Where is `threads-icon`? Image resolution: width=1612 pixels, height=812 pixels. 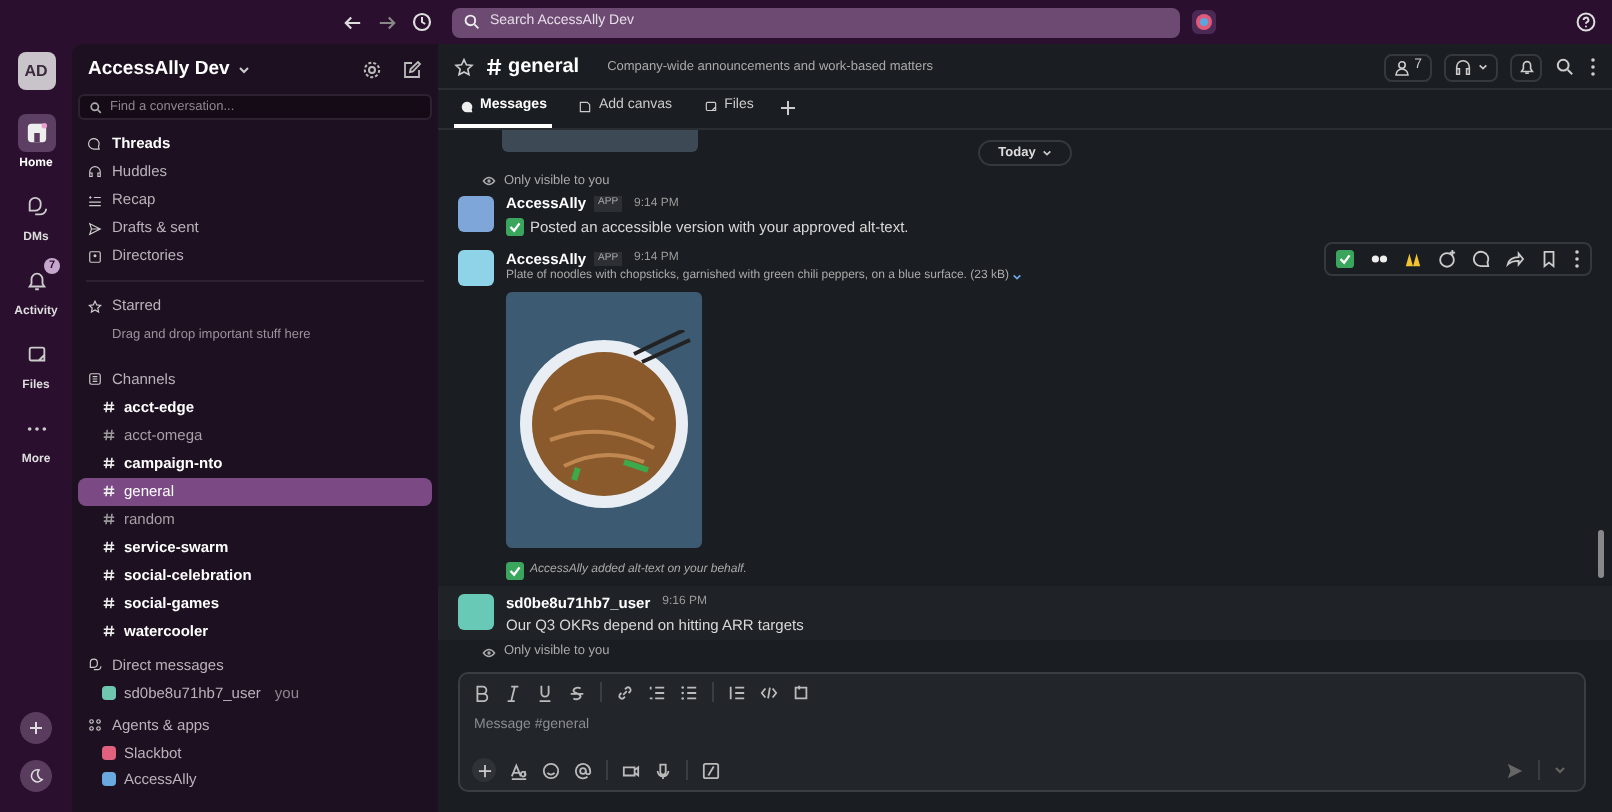
threads-icon is located at coordinates (95, 144).